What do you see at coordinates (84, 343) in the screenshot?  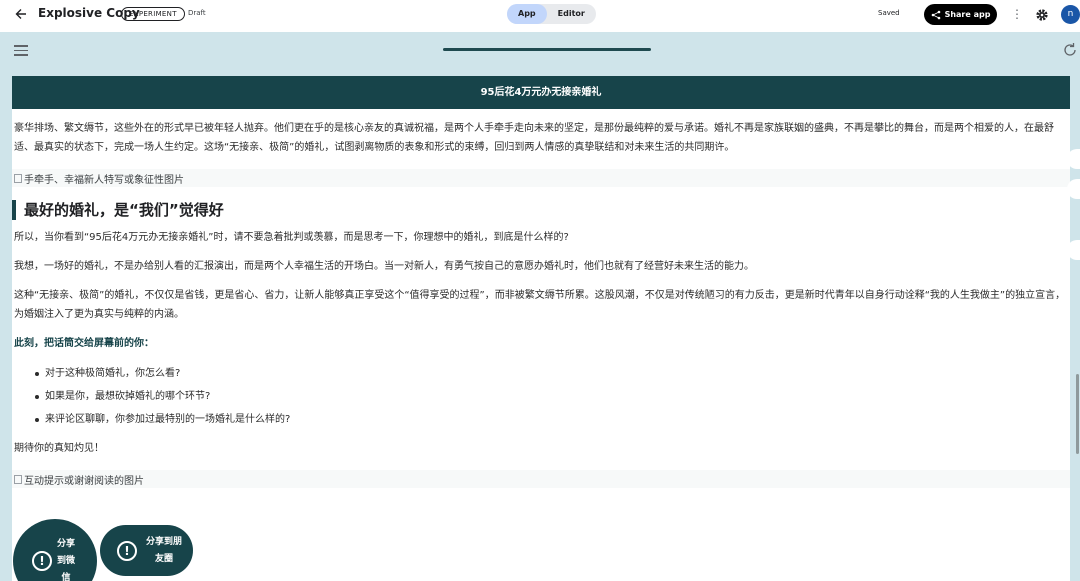 I see `cta-heading: 此刻，把话筒交给屏幕前的你：` at bounding box center [84, 343].